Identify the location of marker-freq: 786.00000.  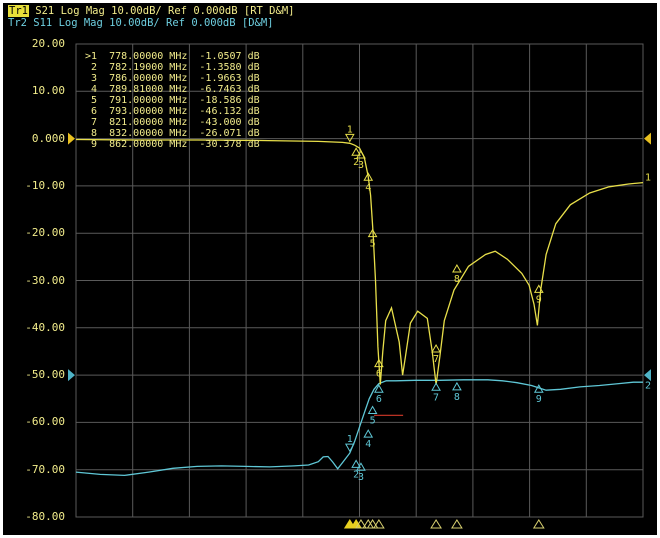
(130, 78).